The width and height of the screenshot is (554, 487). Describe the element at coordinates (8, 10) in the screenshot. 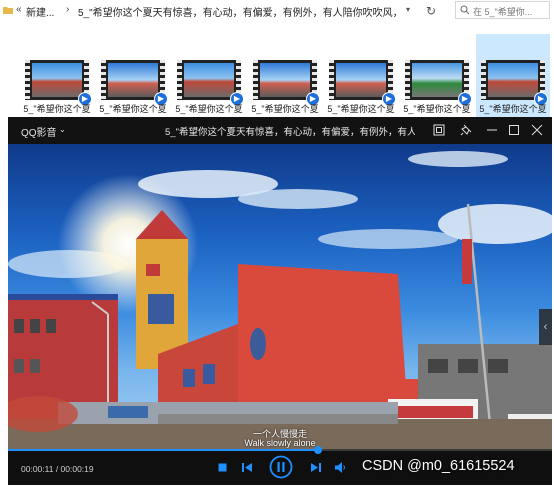

I see `folder-icon` at that location.